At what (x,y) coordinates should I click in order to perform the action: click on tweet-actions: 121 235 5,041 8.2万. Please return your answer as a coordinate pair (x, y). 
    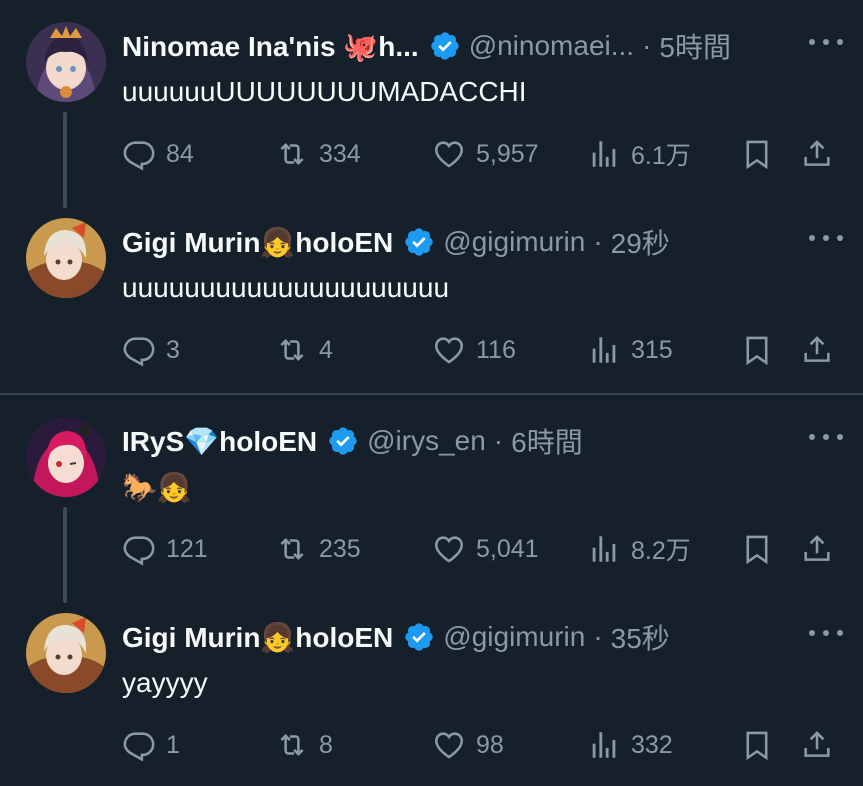
    Looking at the image, I should click on (431, 549).